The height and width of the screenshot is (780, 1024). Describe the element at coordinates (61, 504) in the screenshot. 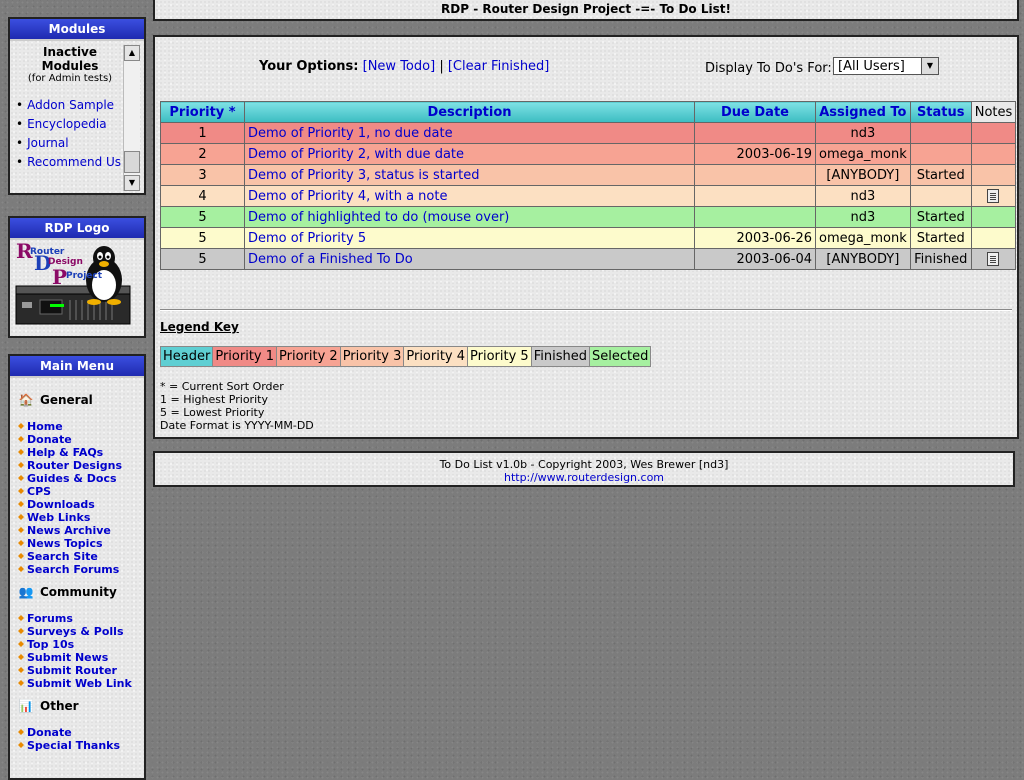

I see `menu-item-label: Downloads` at that location.